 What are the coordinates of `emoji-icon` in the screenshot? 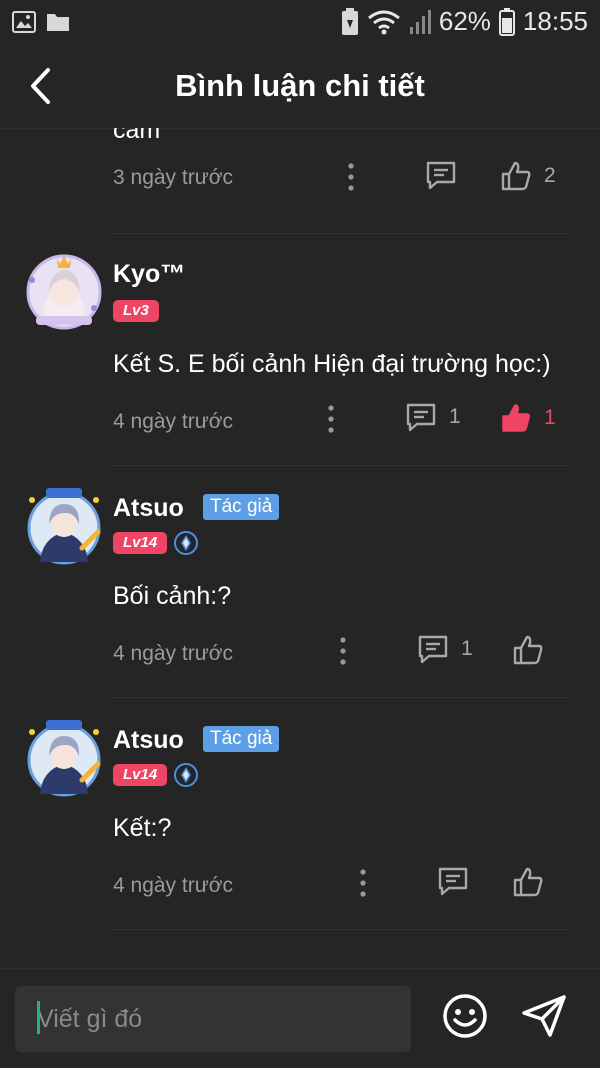 It's located at (465, 1016).